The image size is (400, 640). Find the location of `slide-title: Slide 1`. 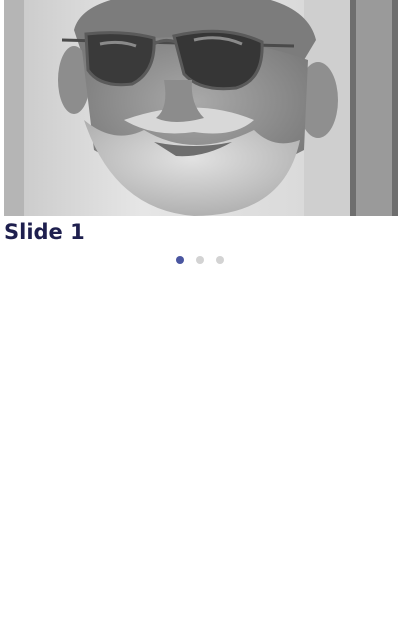

slide-title: Slide 1 is located at coordinates (44, 232).